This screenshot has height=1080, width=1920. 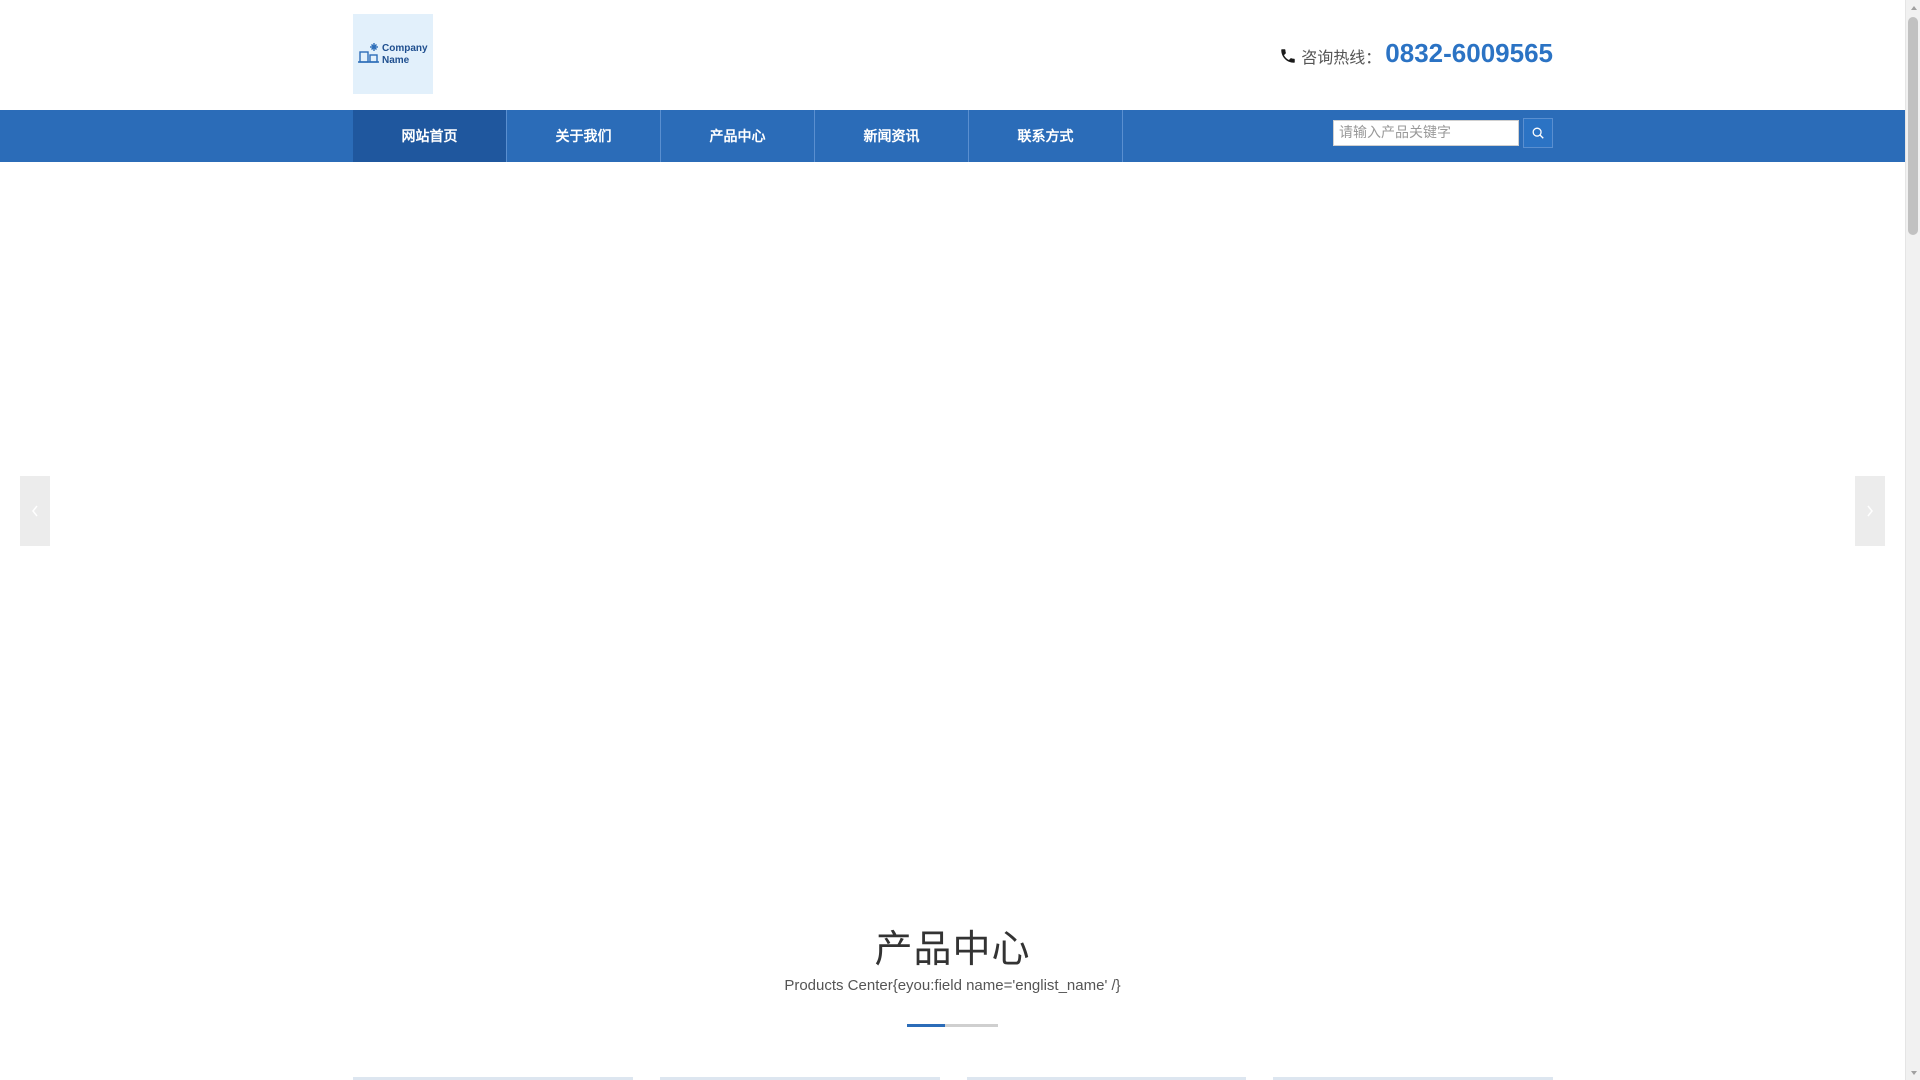 I want to click on hotline-label: 咨询热线：, so click(x=1341, y=57).